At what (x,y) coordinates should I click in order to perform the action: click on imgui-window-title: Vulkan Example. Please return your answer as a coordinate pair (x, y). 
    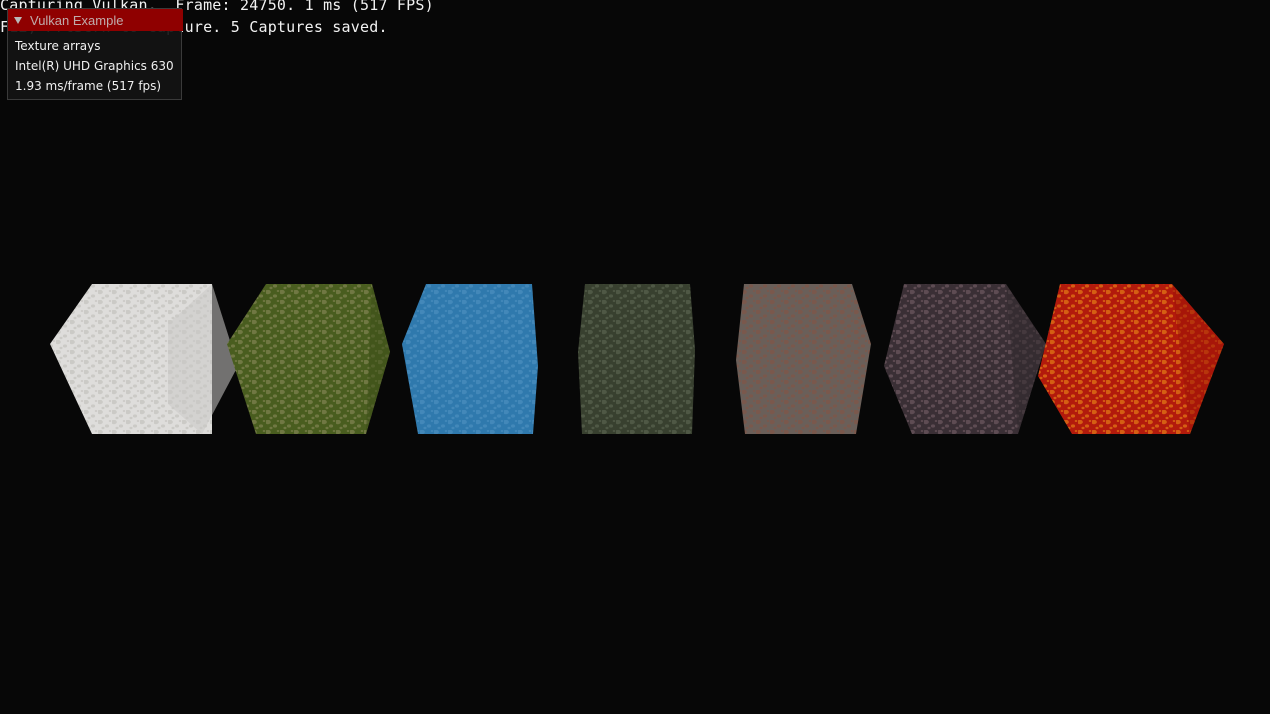
    Looking at the image, I should click on (77, 20).